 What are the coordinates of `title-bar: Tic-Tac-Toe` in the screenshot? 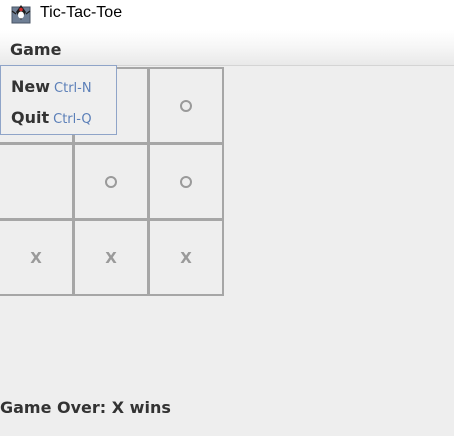 It's located at (227, 15).